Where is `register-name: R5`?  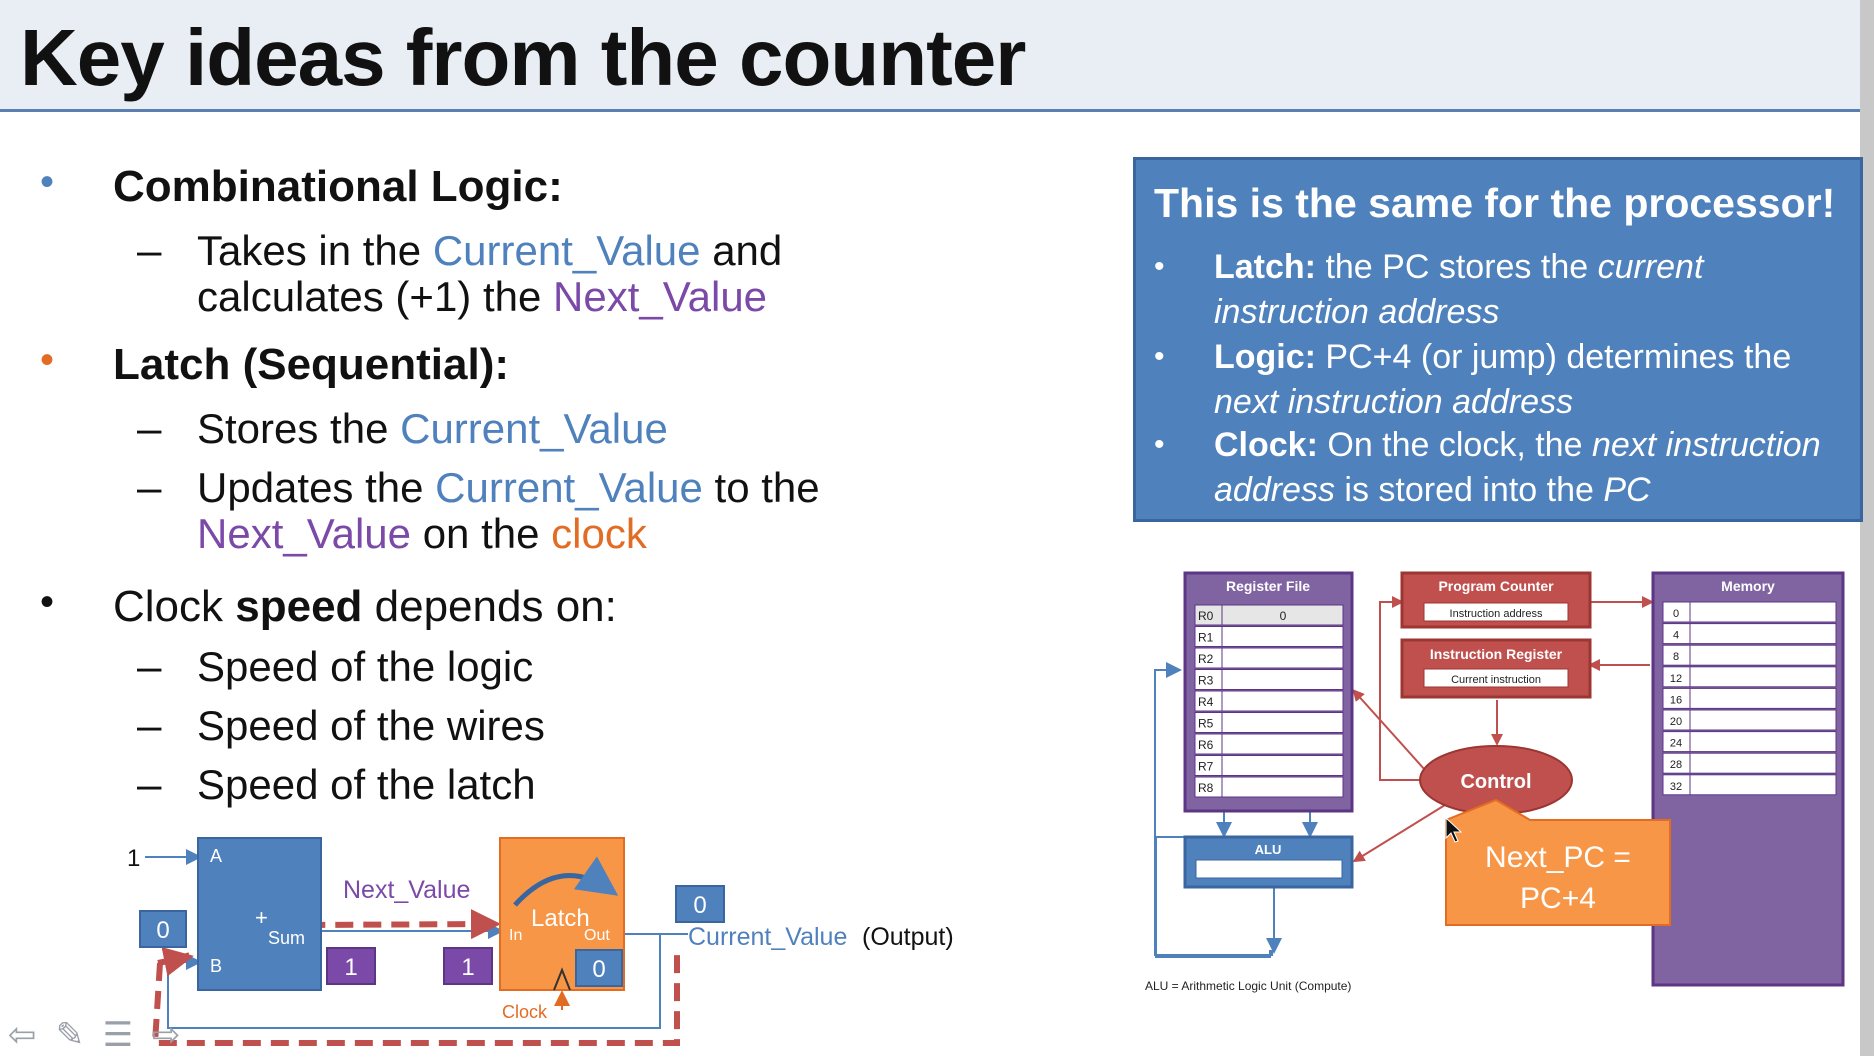 register-name: R5 is located at coordinates (1206, 724).